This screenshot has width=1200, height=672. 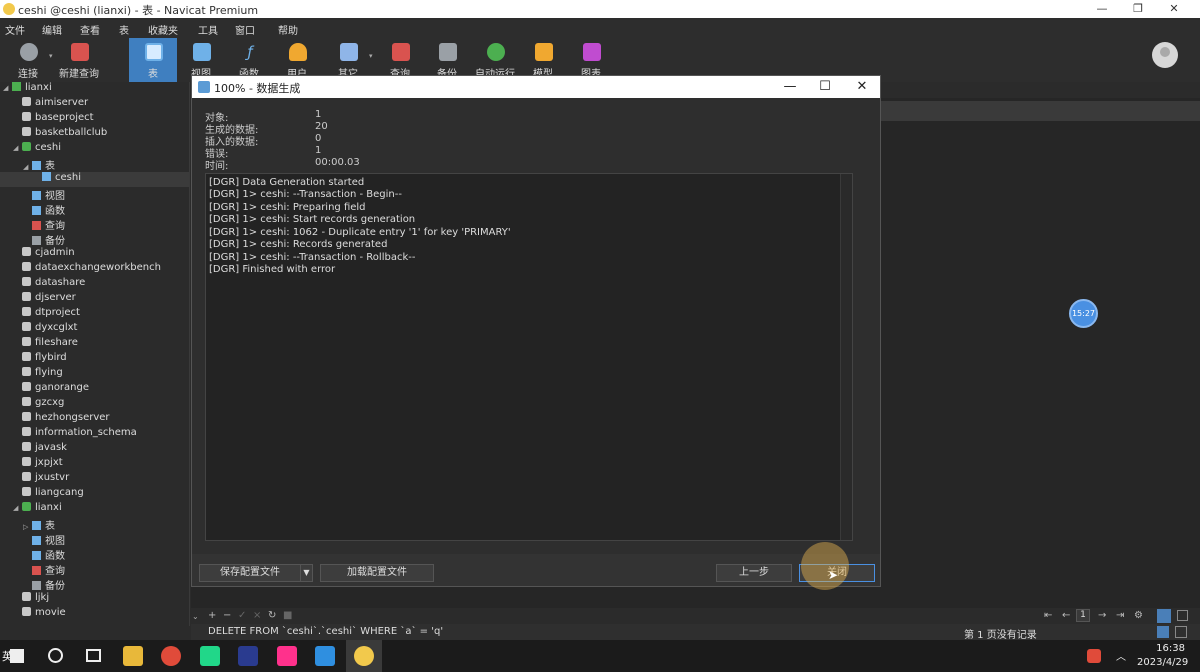 What do you see at coordinates (210, 656) in the screenshot?
I see `pycharm-icon` at bounding box center [210, 656].